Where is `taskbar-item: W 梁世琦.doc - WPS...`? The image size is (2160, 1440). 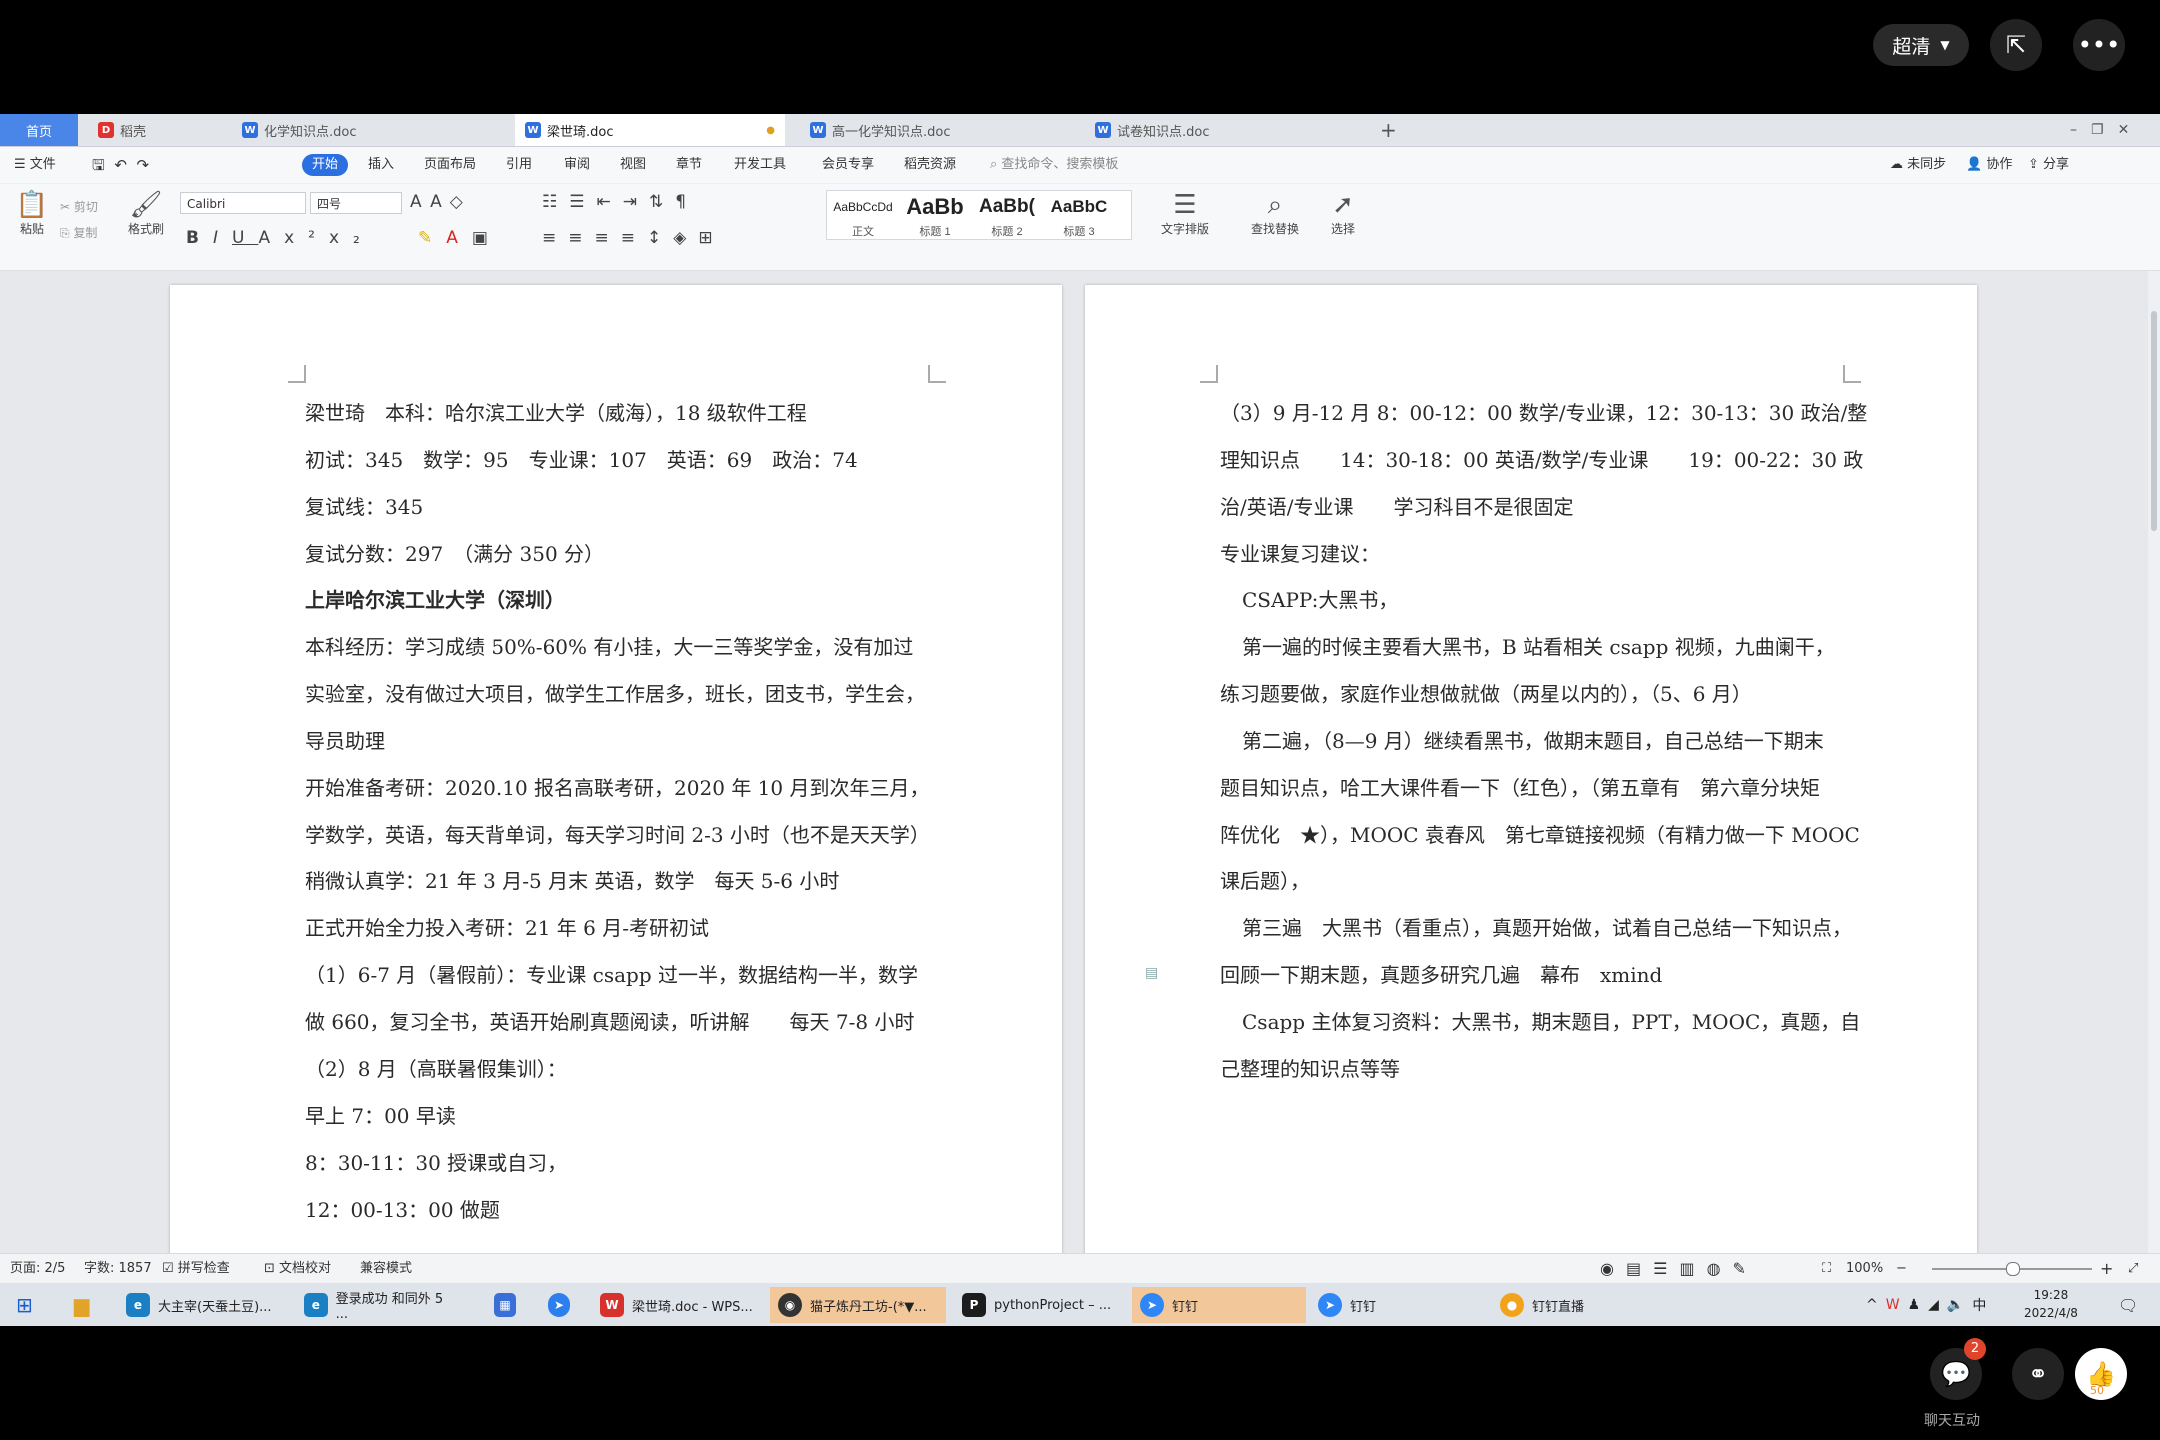 taskbar-item: W 梁世琦.doc - WPS... is located at coordinates (677, 1305).